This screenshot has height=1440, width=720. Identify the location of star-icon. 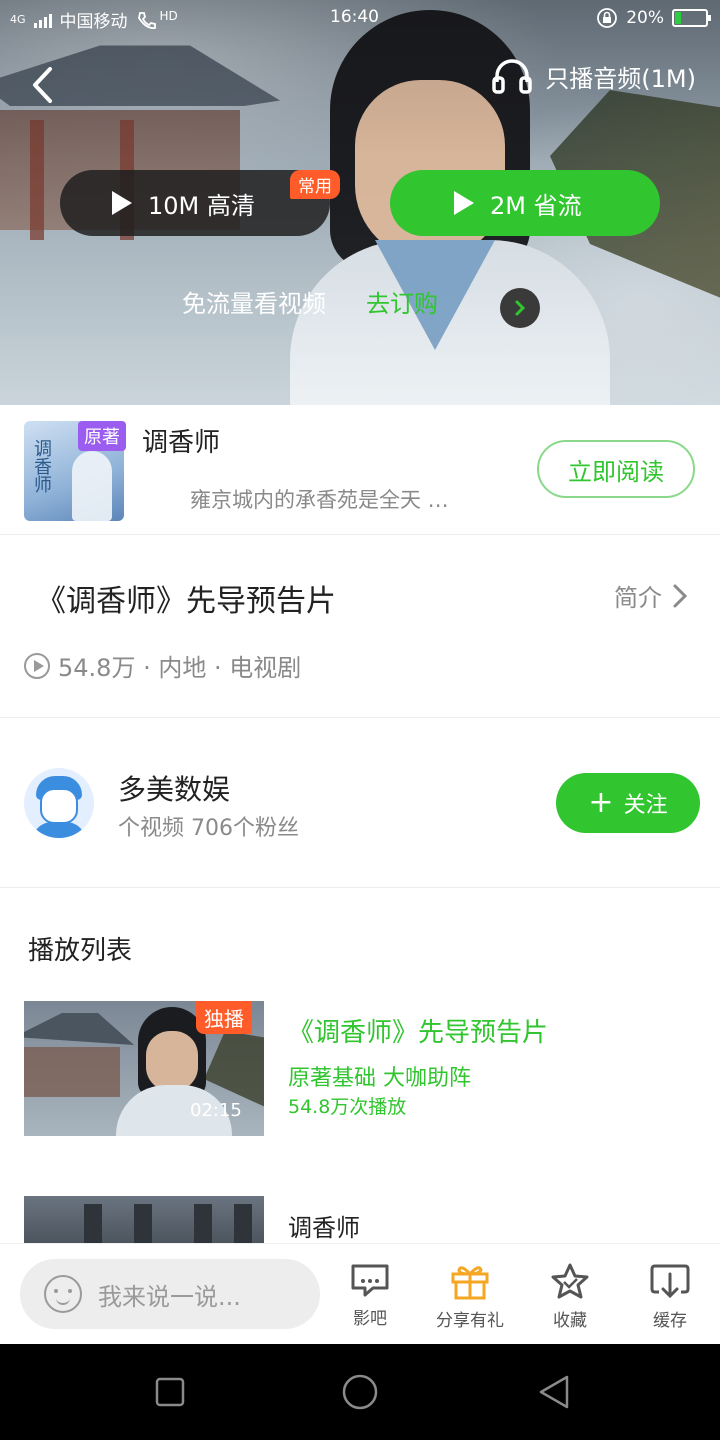
(570, 1281).